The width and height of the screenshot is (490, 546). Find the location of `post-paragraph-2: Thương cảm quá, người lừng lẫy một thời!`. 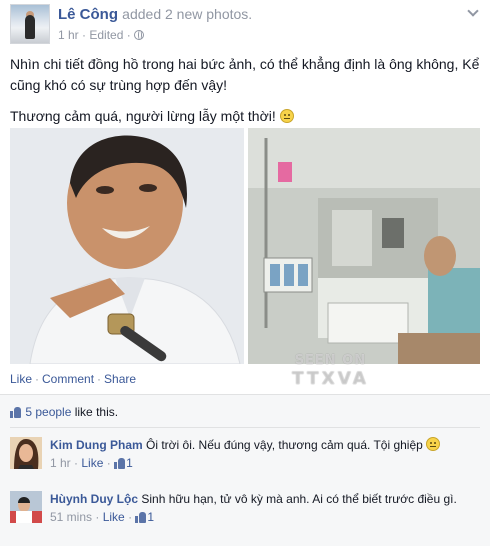

post-paragraph-2: Thương cảm quá, người lừng lẫy một thời! is located at coordinates (245, 116).